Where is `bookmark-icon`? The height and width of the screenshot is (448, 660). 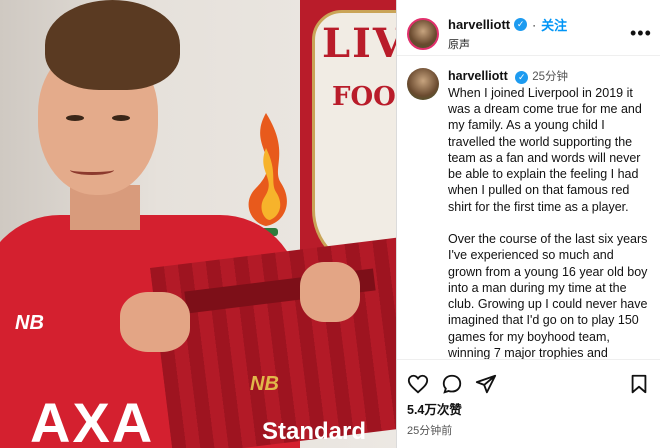
bookmark-icon is located at coordinates (639, 384).